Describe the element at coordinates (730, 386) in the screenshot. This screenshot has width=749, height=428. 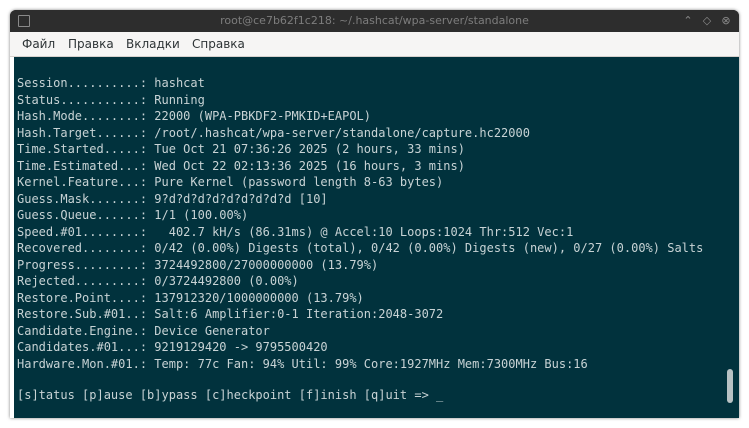
I see `scrollbar-thumb` at that location.